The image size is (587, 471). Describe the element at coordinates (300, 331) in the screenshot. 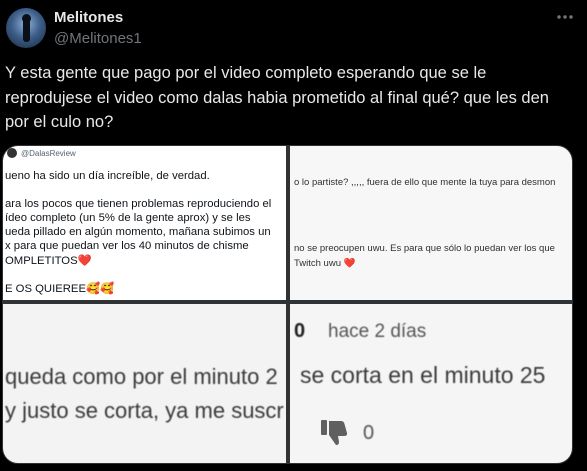

I see `zoomed-count: 0` at that location.